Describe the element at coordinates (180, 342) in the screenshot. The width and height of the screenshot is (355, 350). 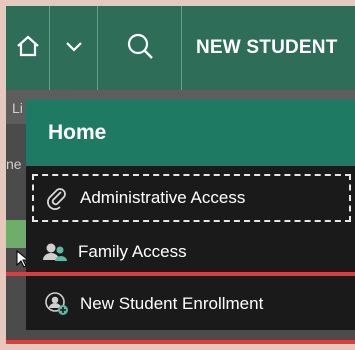
I see `highlight-box-bottom` at that location.